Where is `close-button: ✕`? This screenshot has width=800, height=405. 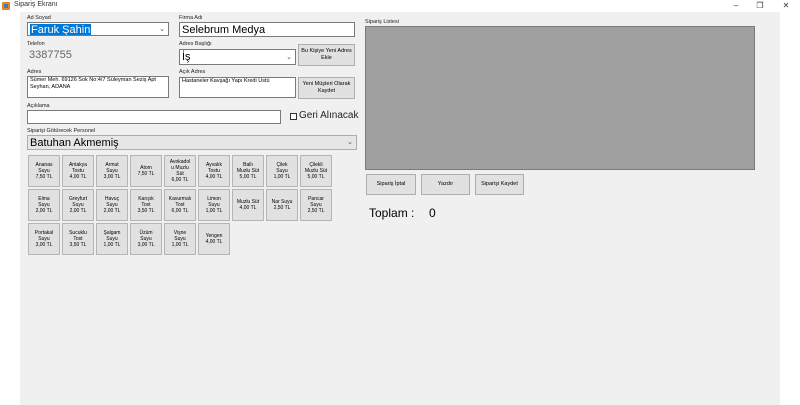
close-button: ✕ is located at coordinates (786, 6).